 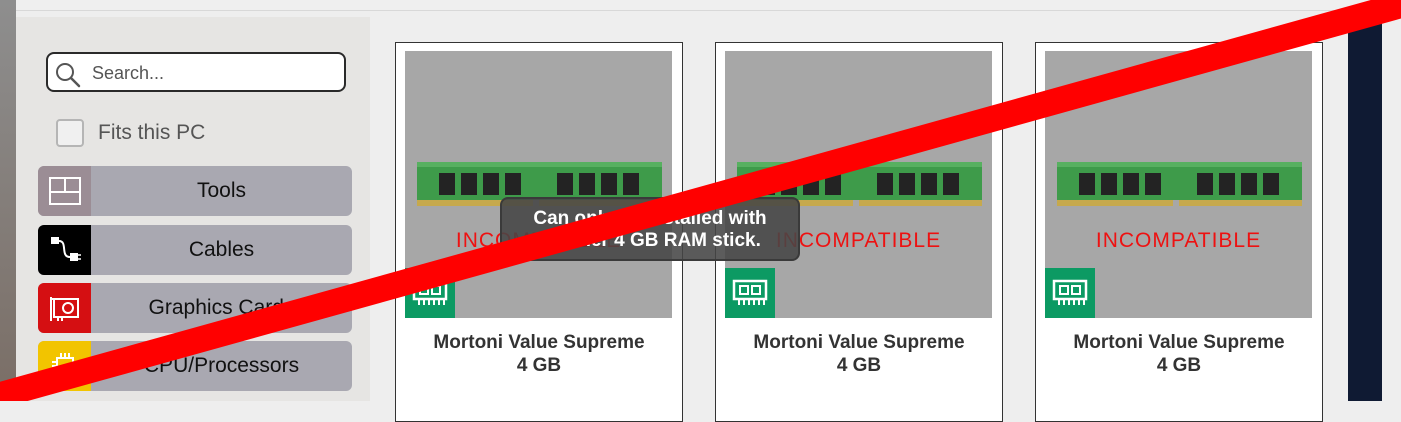 What do you see at coordinates (221, 307) in the screenshot?
I see `category-label: Graphics Cards` at bounding box center [221, 307].